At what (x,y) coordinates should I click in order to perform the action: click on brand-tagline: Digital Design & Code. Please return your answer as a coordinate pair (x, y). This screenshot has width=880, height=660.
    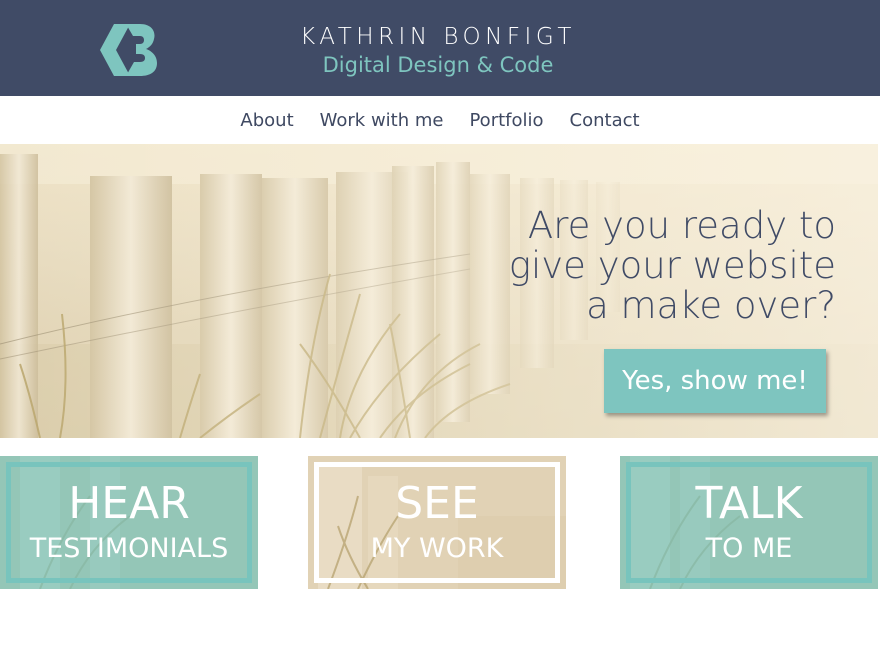
    Looking at the image, I should click on (438, 65).